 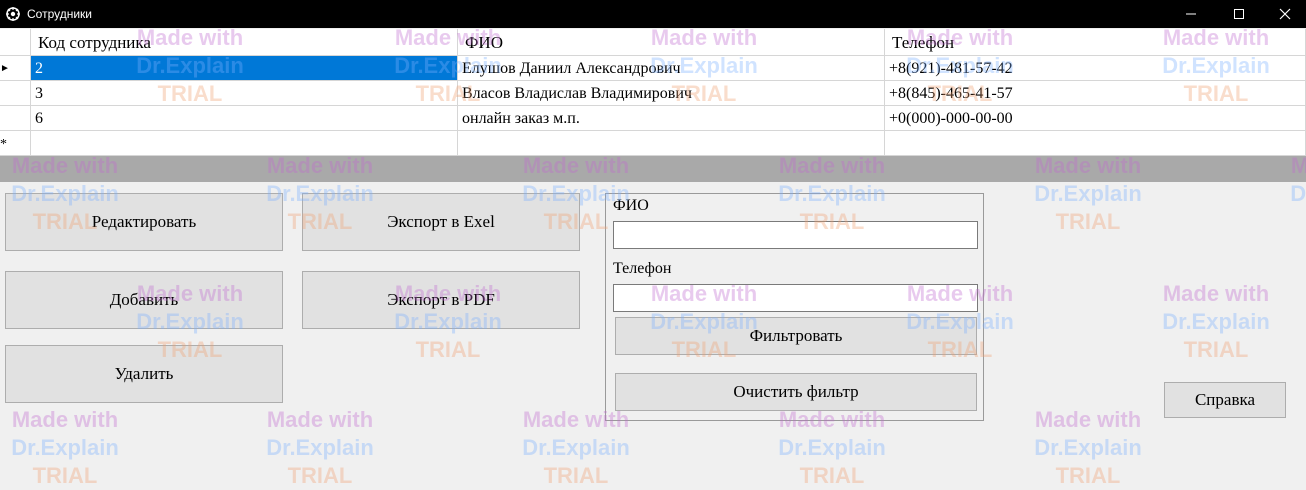 I want to click on table-row: 6 онлайн заказ м.п. +0(000)-000-00-00, so click(x=653, y=118).